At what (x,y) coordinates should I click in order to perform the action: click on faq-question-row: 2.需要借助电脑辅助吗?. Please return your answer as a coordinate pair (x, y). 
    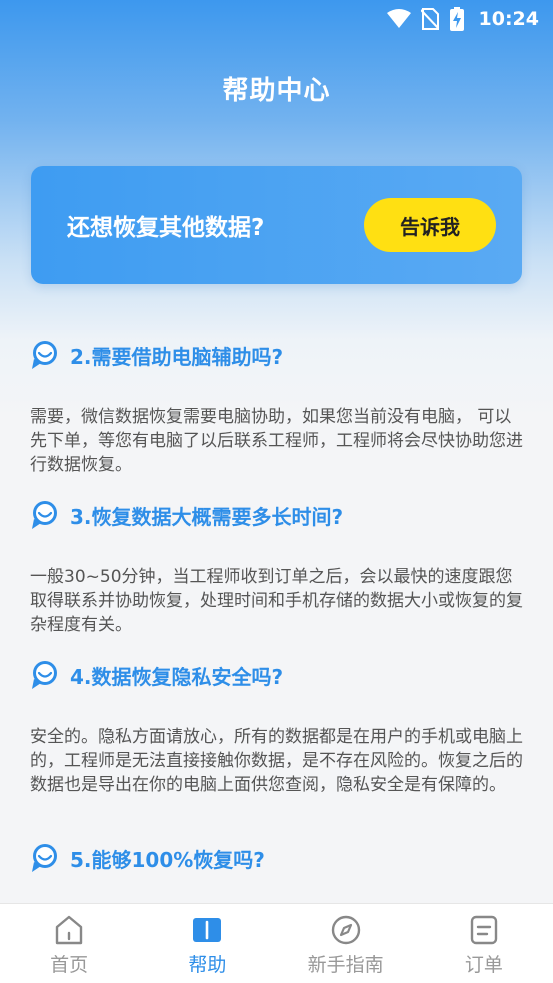
    Looking at the image, I should click on (275, 355).